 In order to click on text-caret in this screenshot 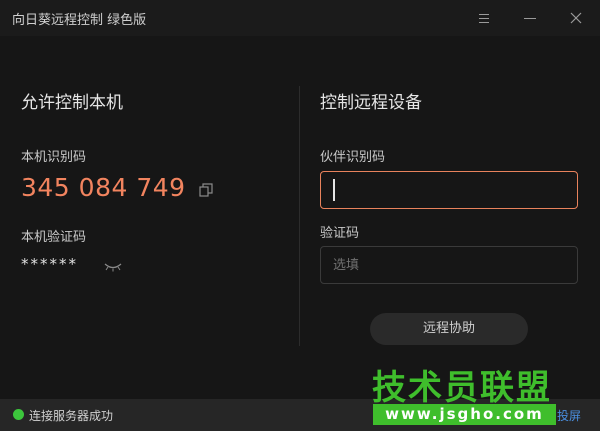, I will do `click(334, 190)`.